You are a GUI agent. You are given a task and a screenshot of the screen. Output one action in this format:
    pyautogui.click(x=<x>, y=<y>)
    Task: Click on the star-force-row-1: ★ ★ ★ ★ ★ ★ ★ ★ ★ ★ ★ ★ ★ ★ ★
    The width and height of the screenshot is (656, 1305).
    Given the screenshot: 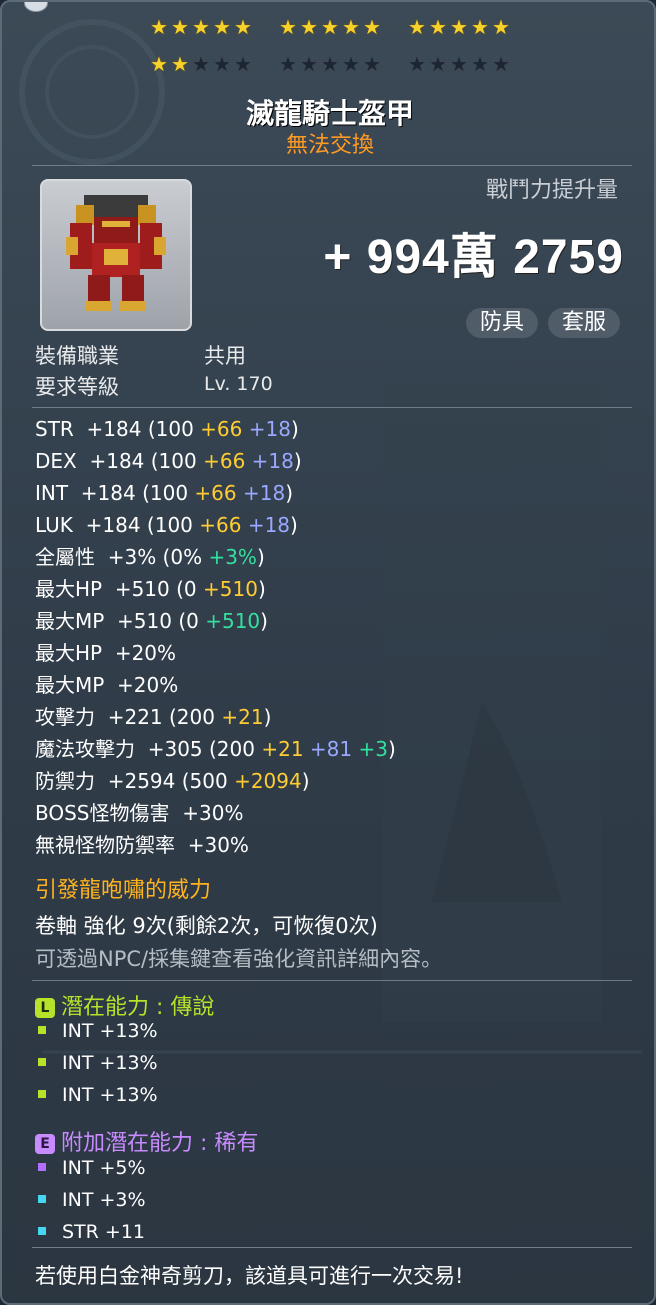 What is the action you would take?
    pyautogui.click(x=328, y=27)
    